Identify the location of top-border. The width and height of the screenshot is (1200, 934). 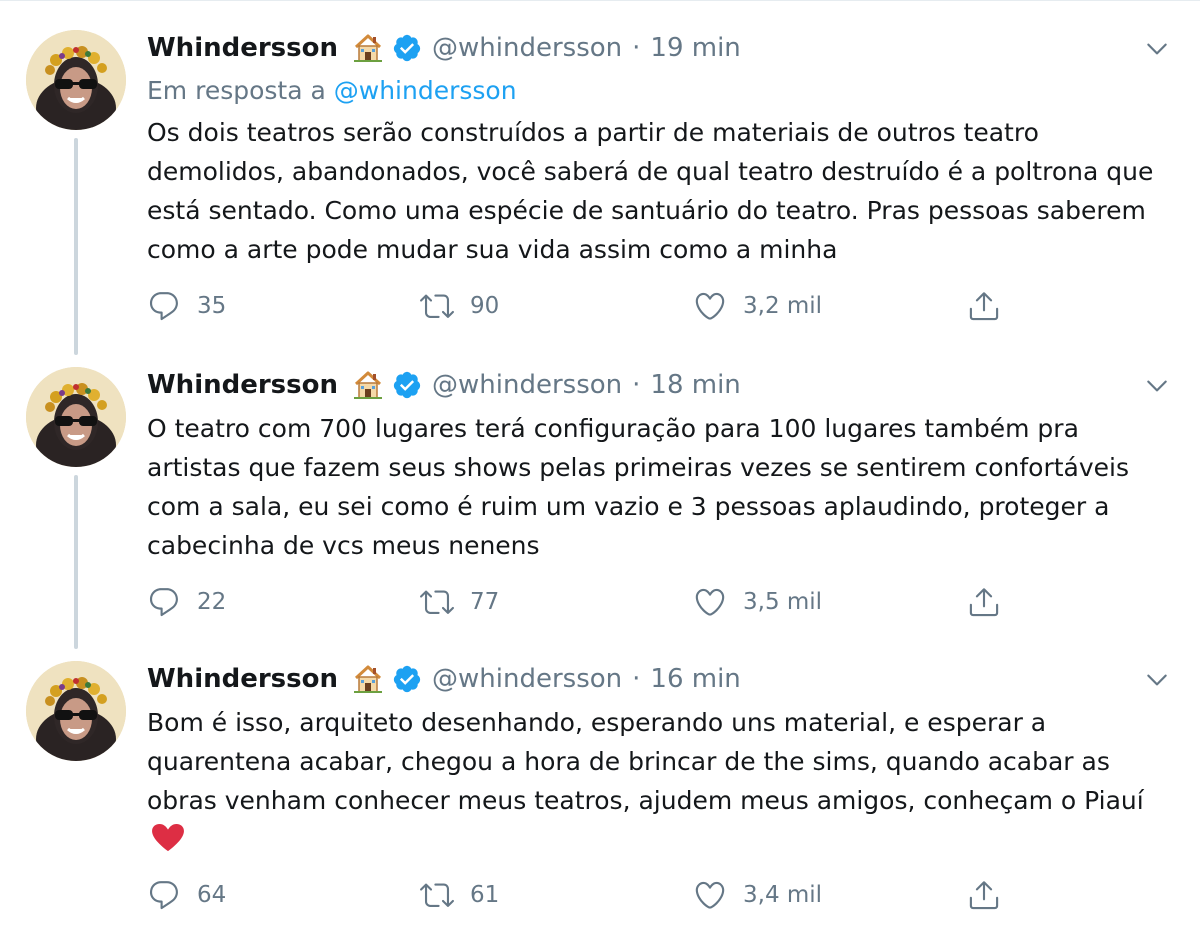
(600, 0).